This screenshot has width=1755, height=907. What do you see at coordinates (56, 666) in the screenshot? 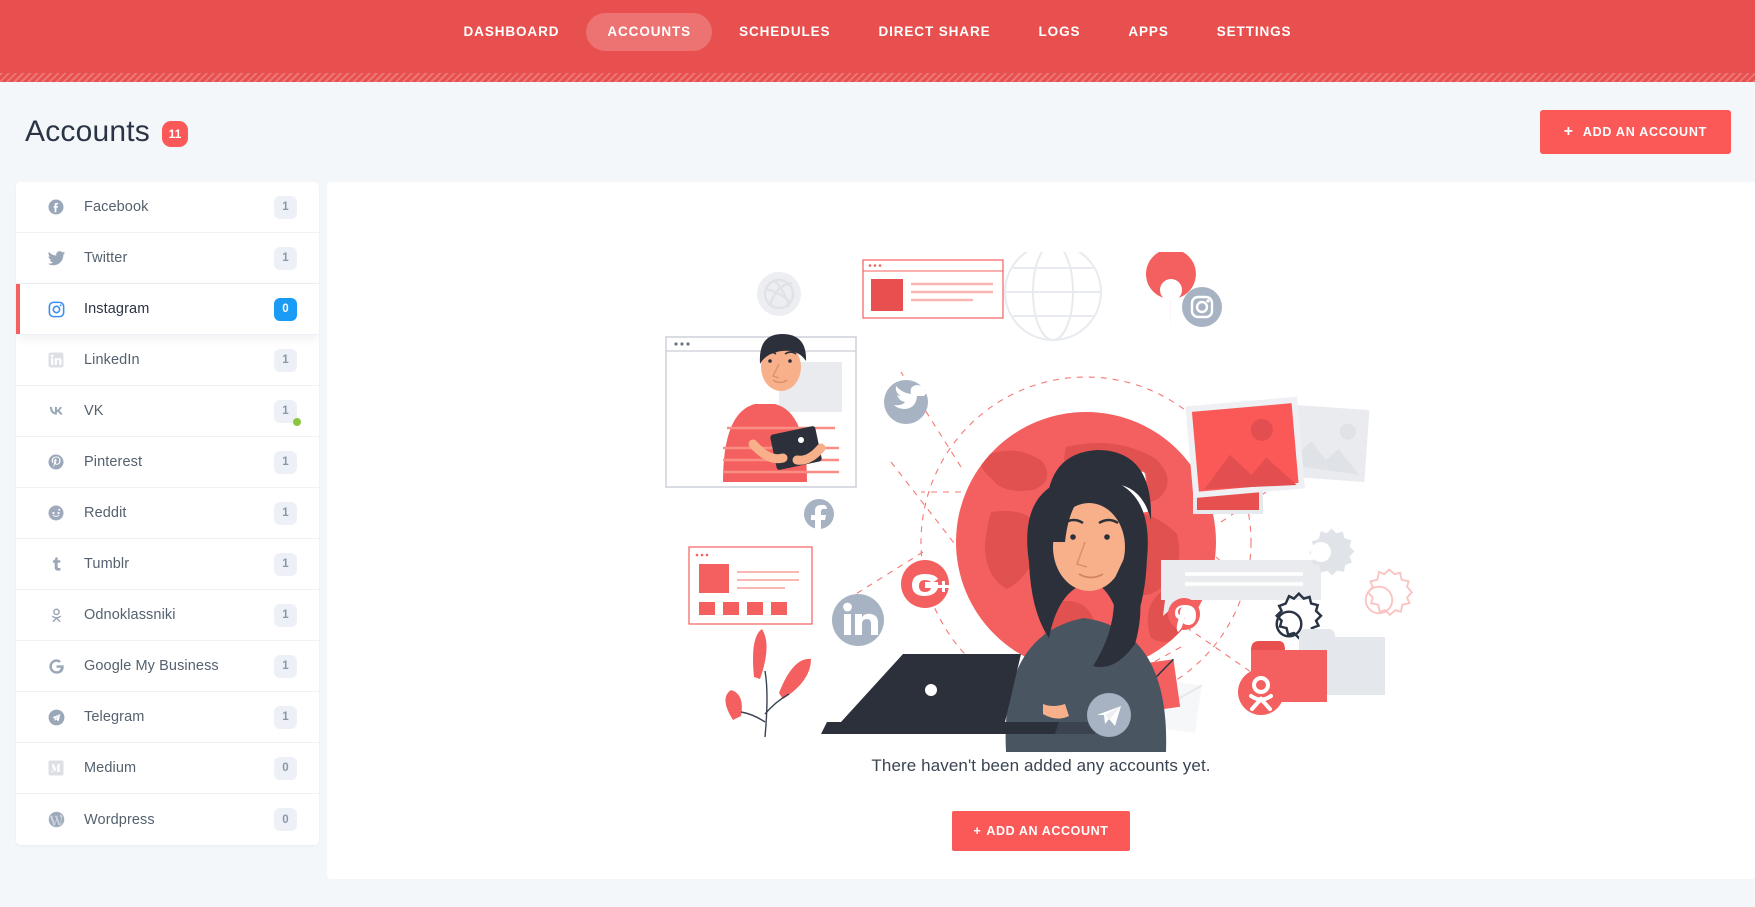
I see `google-icon` at bounding box center [56, 666].